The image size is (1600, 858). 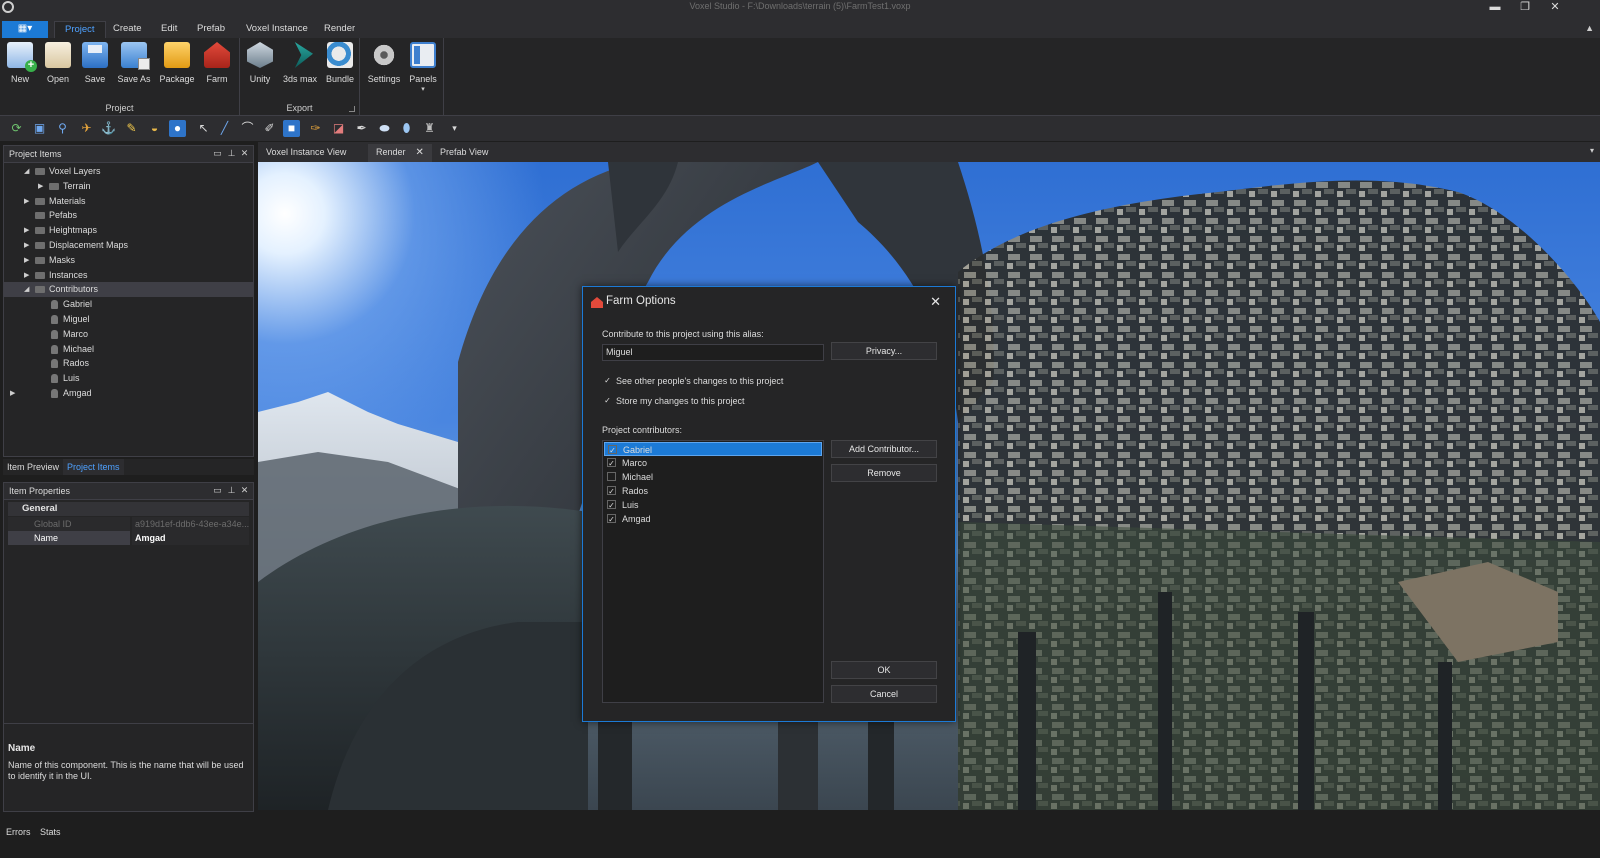 What do you see at coordinates (33, 467) in the screenshot?
I see `tab-item-preview: Item Preview` at bounding box center [33, 467].